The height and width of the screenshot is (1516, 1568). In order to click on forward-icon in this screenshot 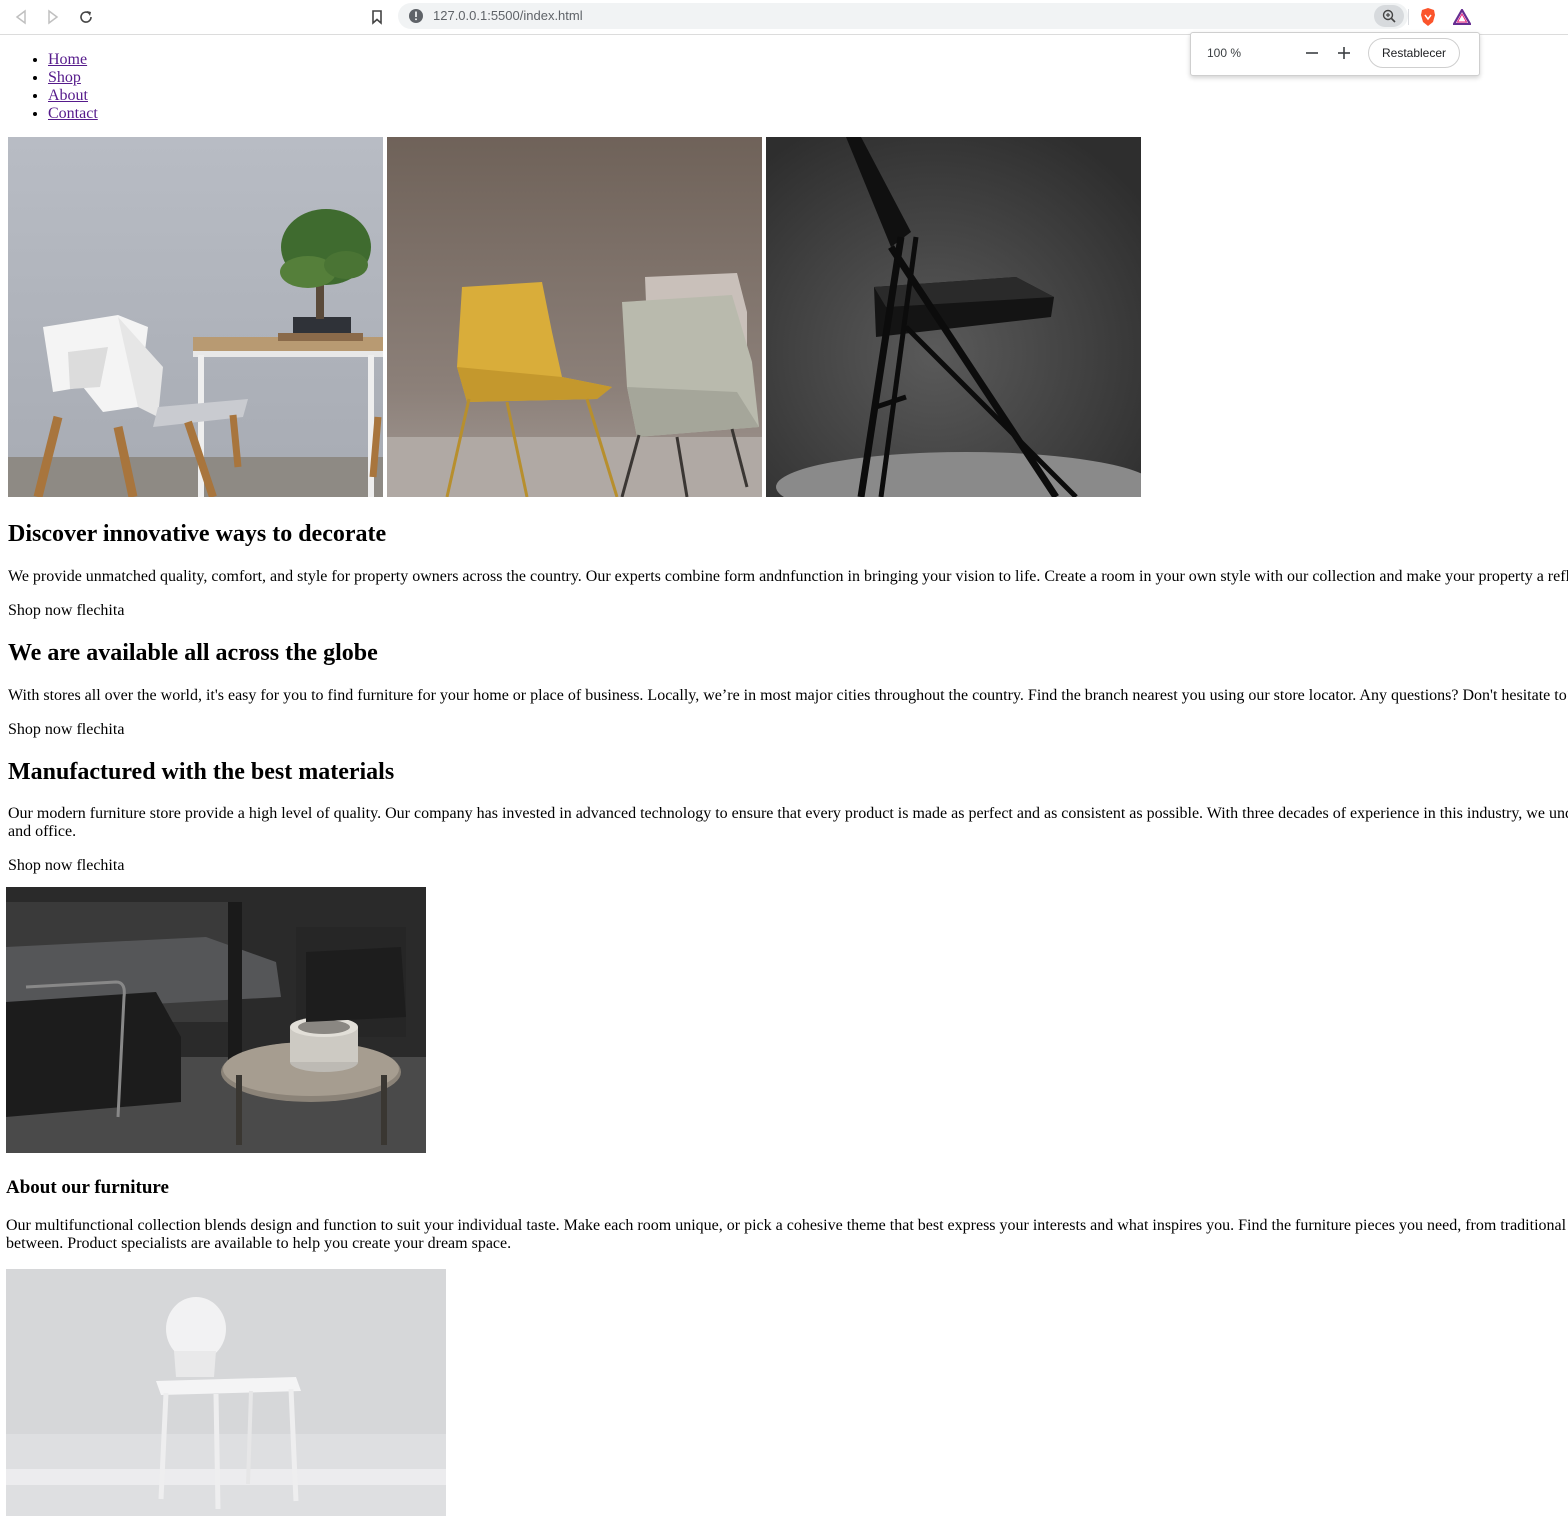, I will do `click(53, 17)`.